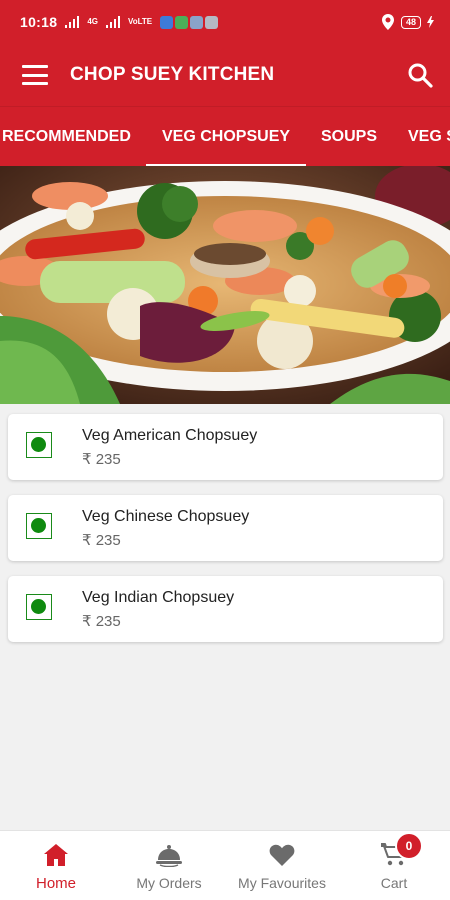 This screenshot has width=450, height=900. I want to click on category-tabs: RECOMMENDED VEG CHOPSUEY SOUPS VEG S, so click(225, 136).